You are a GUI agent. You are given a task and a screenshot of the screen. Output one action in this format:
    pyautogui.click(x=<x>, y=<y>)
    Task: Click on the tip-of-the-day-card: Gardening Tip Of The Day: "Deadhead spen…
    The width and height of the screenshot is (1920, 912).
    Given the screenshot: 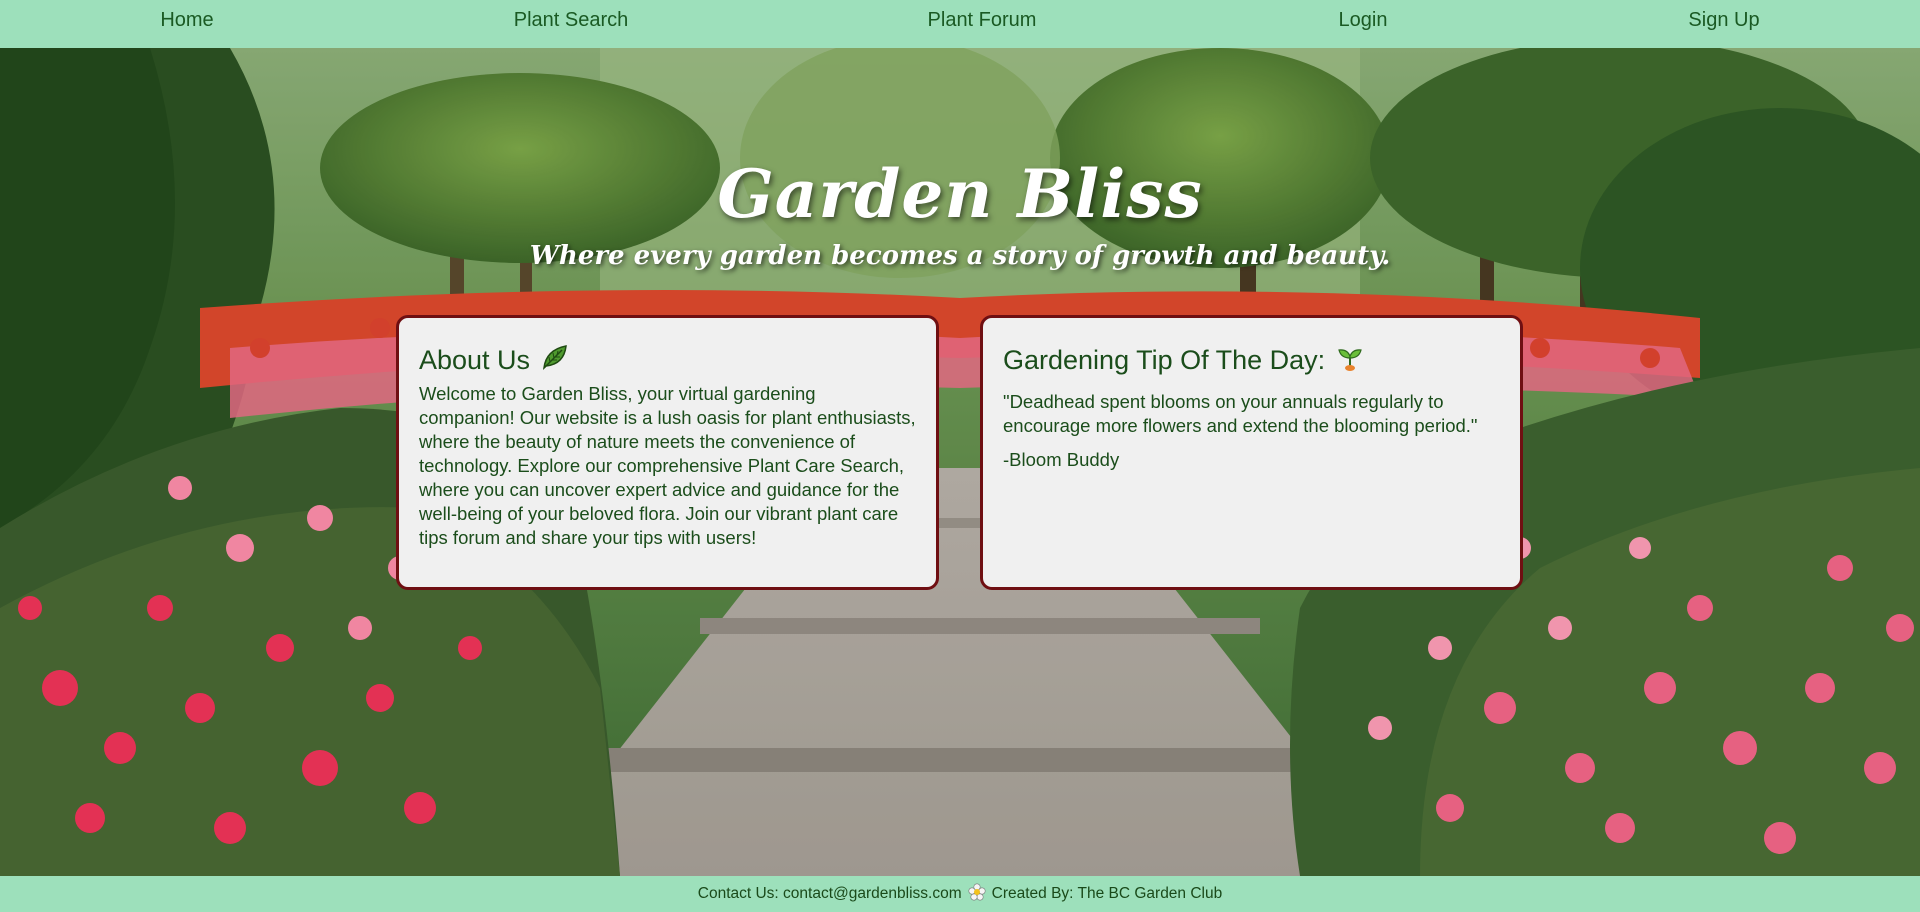 What is the action you would take?
    pyautogui.click(x=1251, y=452)
    